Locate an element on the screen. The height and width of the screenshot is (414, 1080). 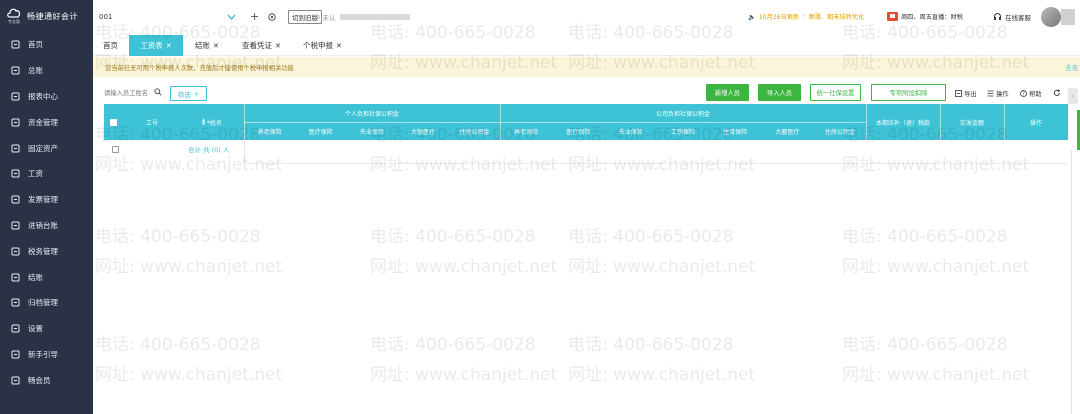
sidebar-item: 进销台账 is located at coordinates (46, 226).